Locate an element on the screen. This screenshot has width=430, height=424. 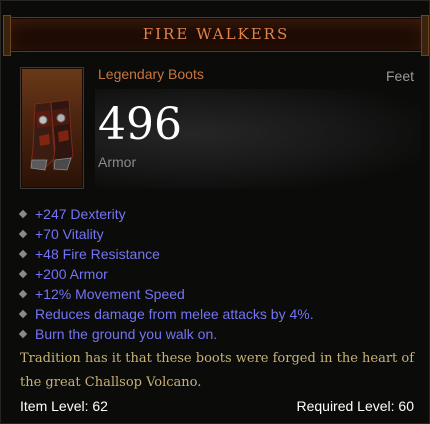
item-type: Legendary Boots is located at coordinates (151, 74).